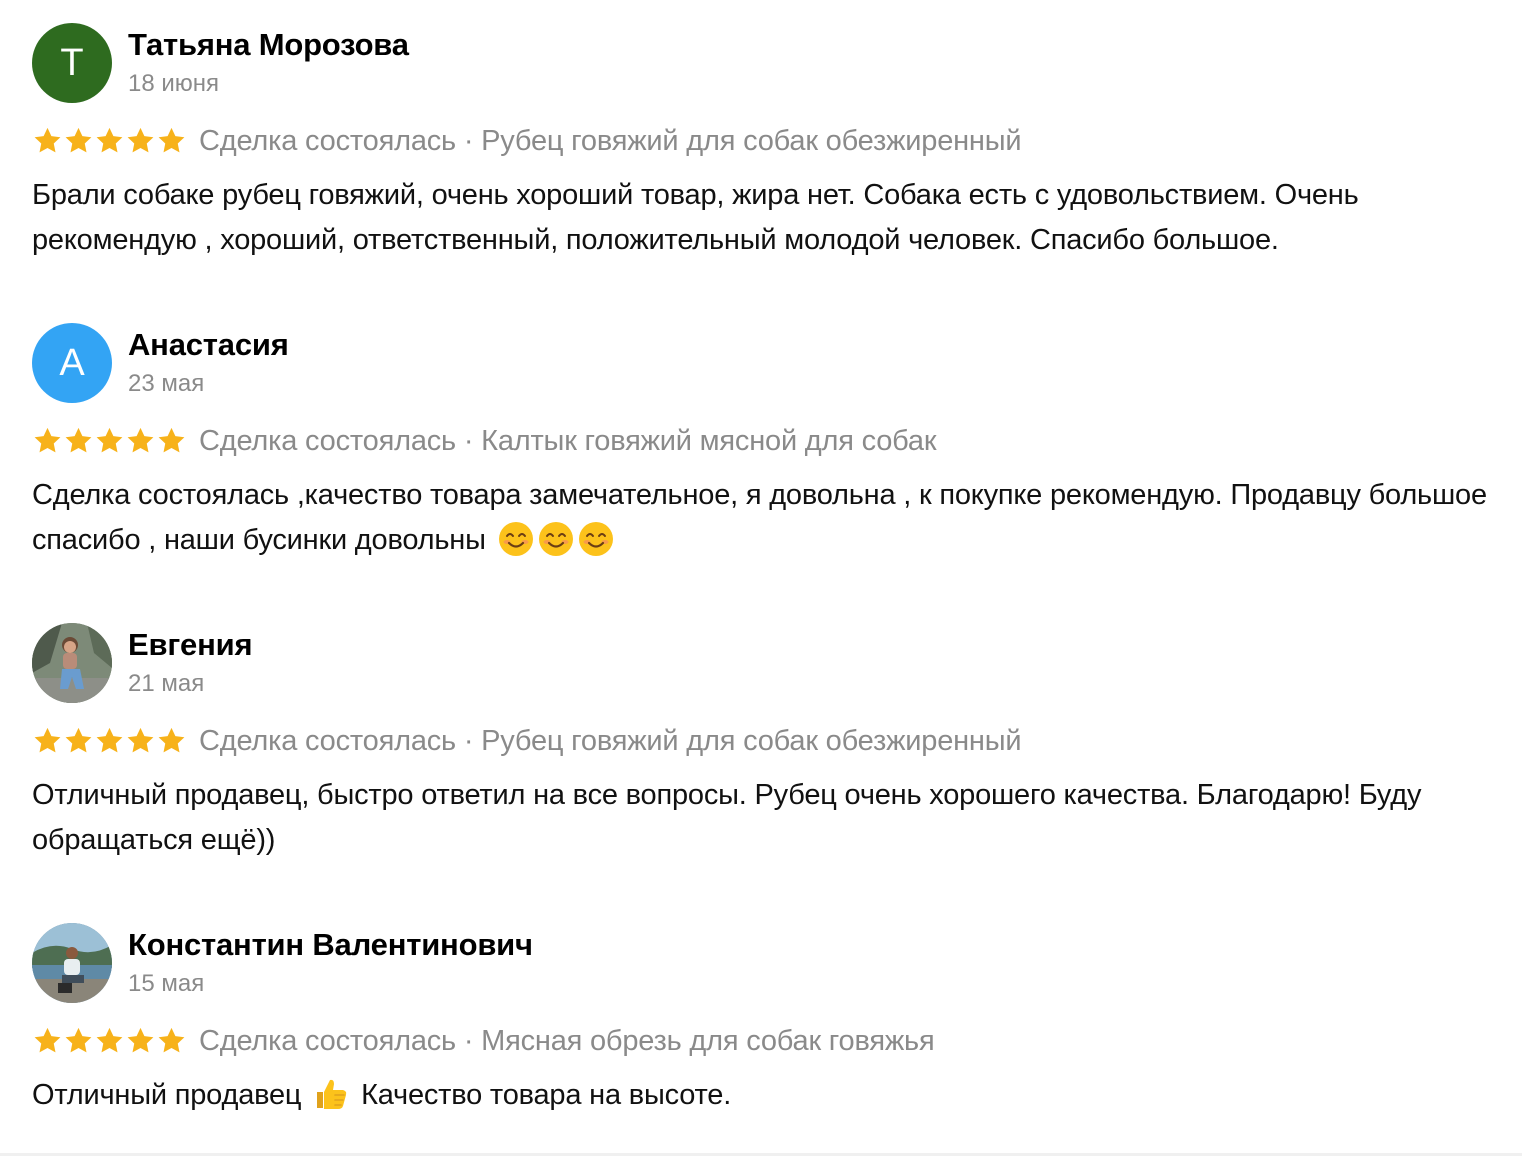 The width and height of the screenshot is (1522, 1156). Describe the element at coordinates (167, 1095) in the screenshot. I see `review-text-before: Отличный продавец` at that location.